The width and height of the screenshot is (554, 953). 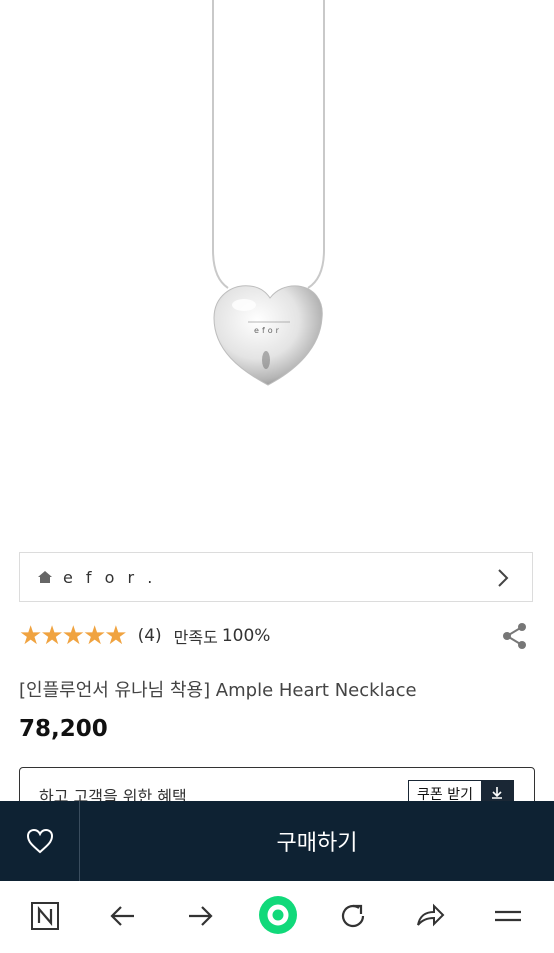 I want to click on menu-icon, so click(x=508, y=916).